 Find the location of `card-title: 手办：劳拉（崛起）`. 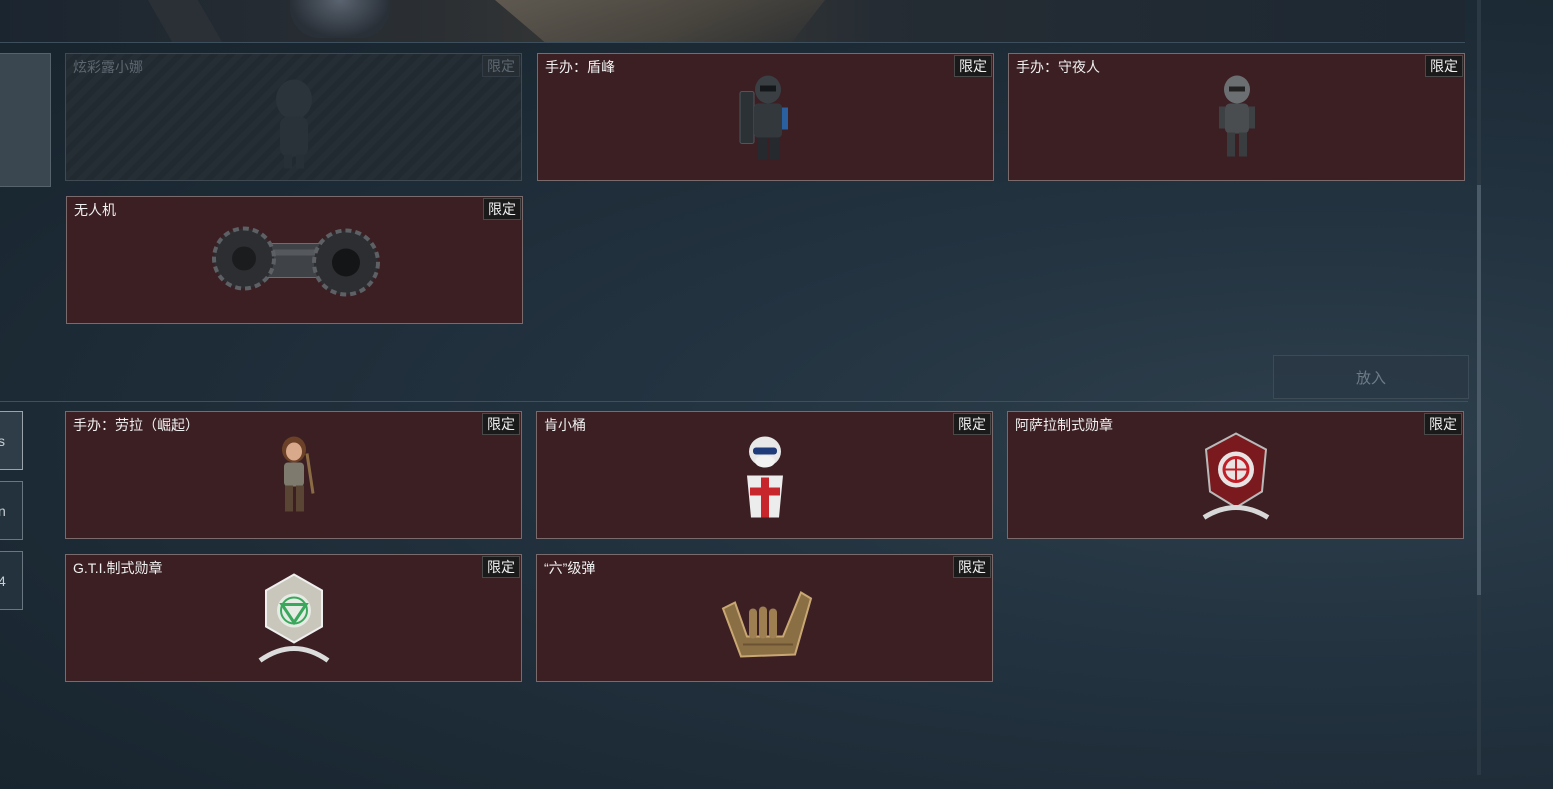

card-title: 手办：劳拉（崛起） is located at coordinates (136, 425).